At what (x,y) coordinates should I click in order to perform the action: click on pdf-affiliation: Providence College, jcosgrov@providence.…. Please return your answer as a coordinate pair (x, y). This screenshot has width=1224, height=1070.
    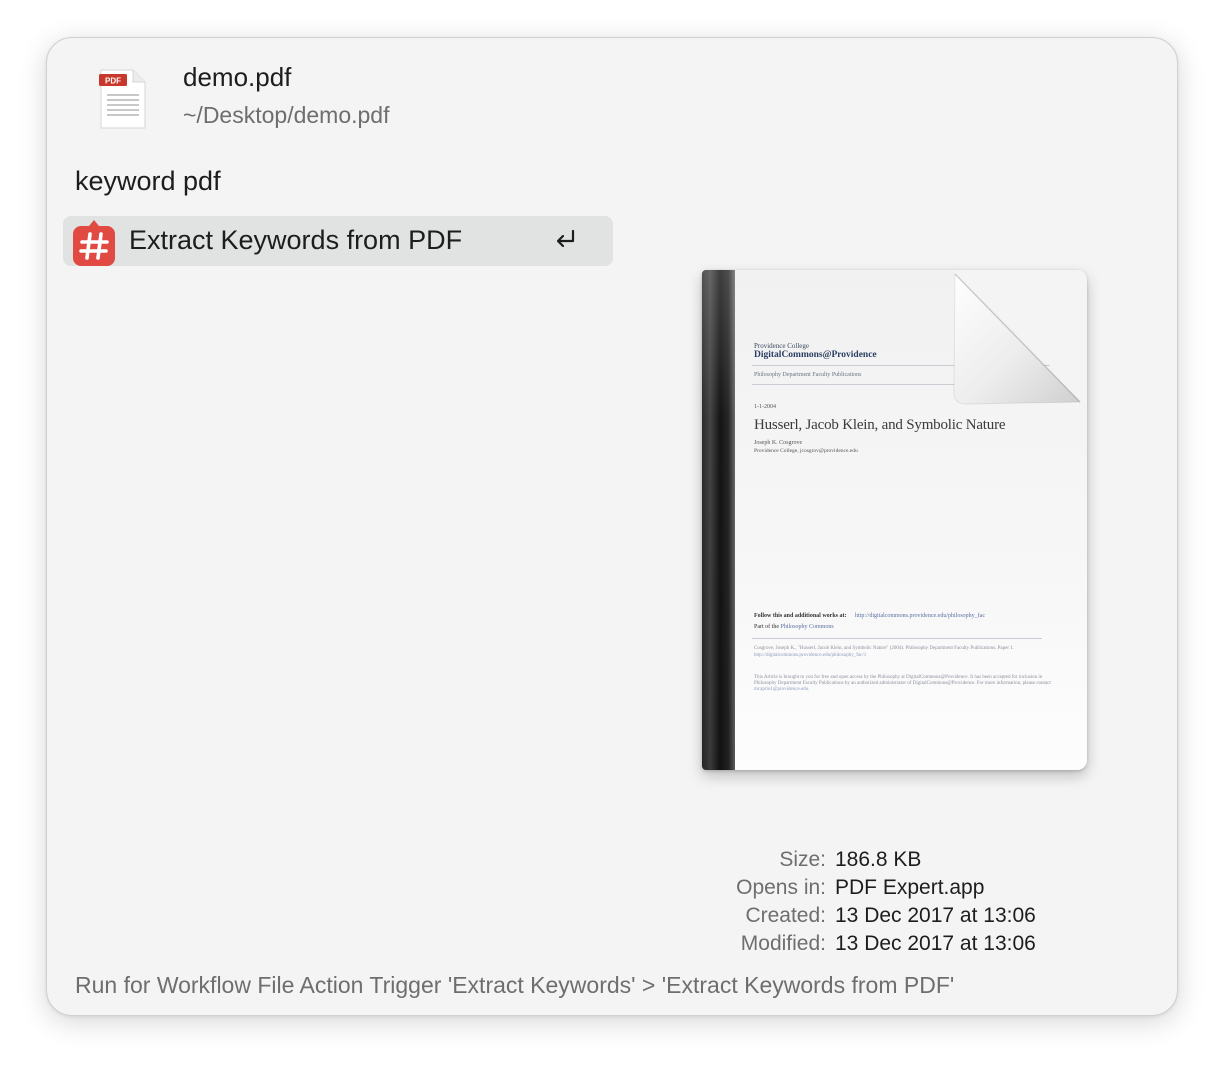
    Looking at the image, I should click on (806, 451).